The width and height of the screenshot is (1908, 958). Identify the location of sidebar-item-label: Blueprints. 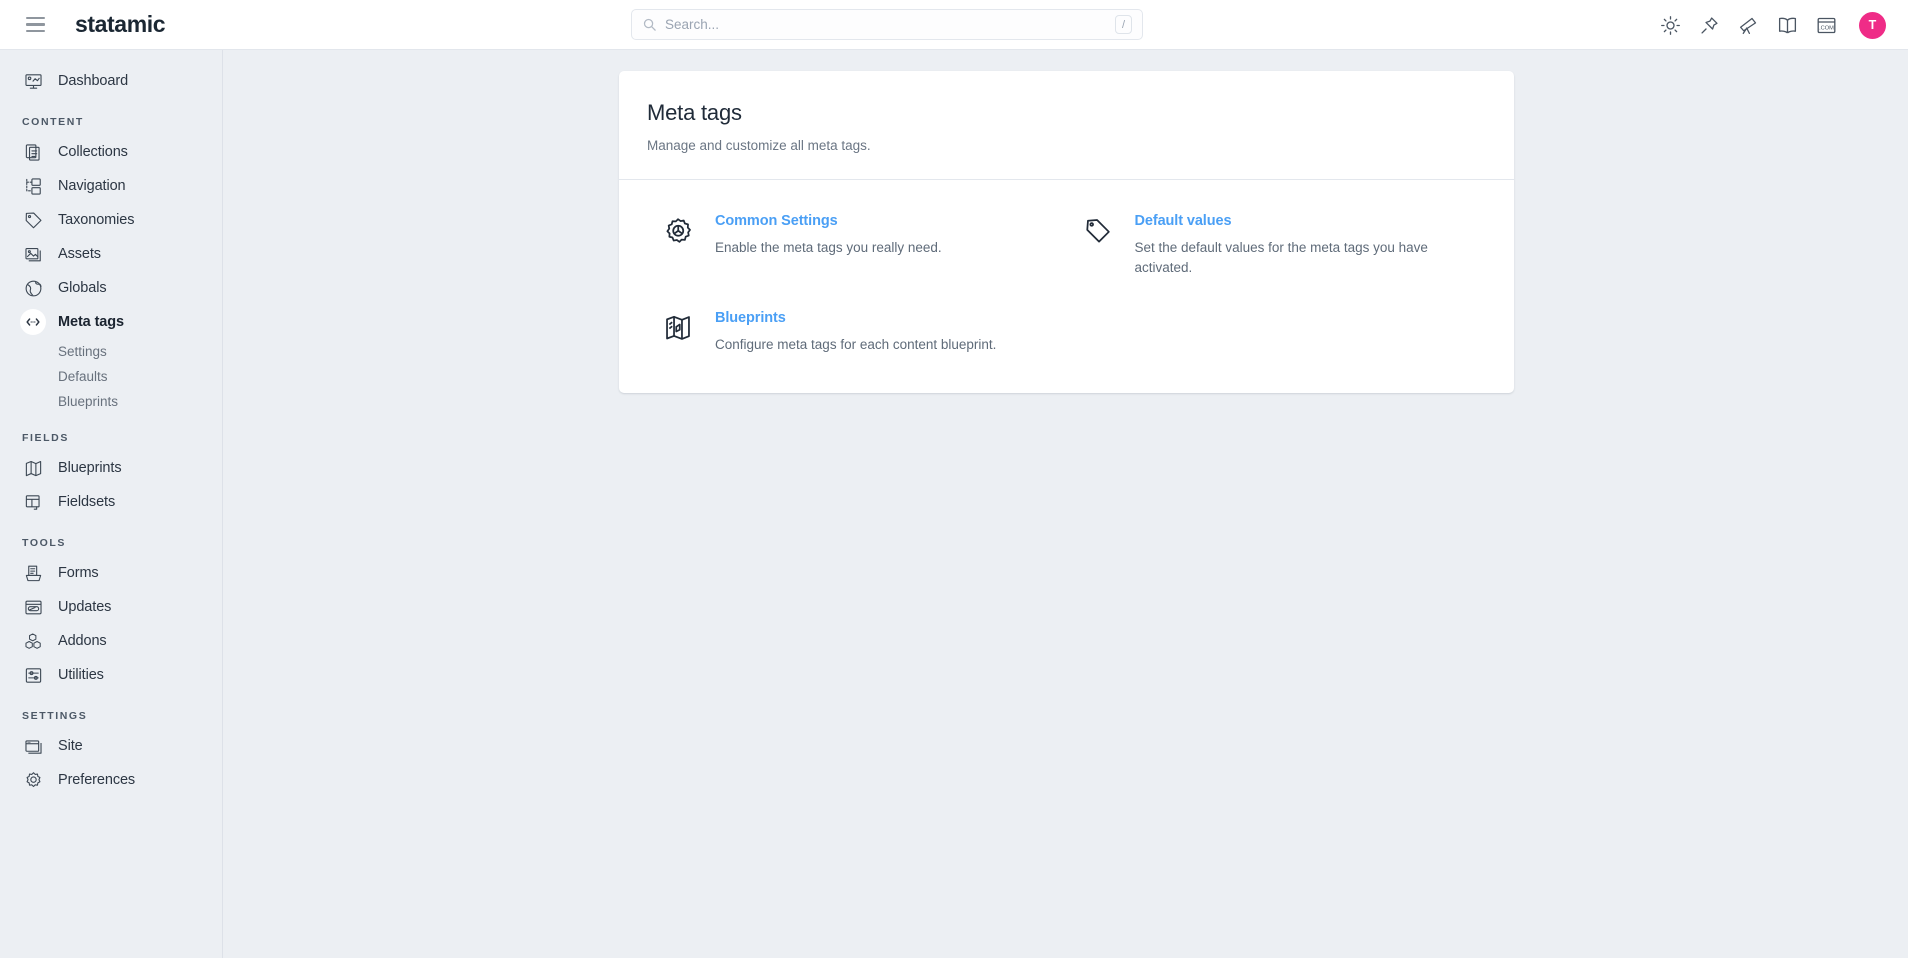
(90, 468).